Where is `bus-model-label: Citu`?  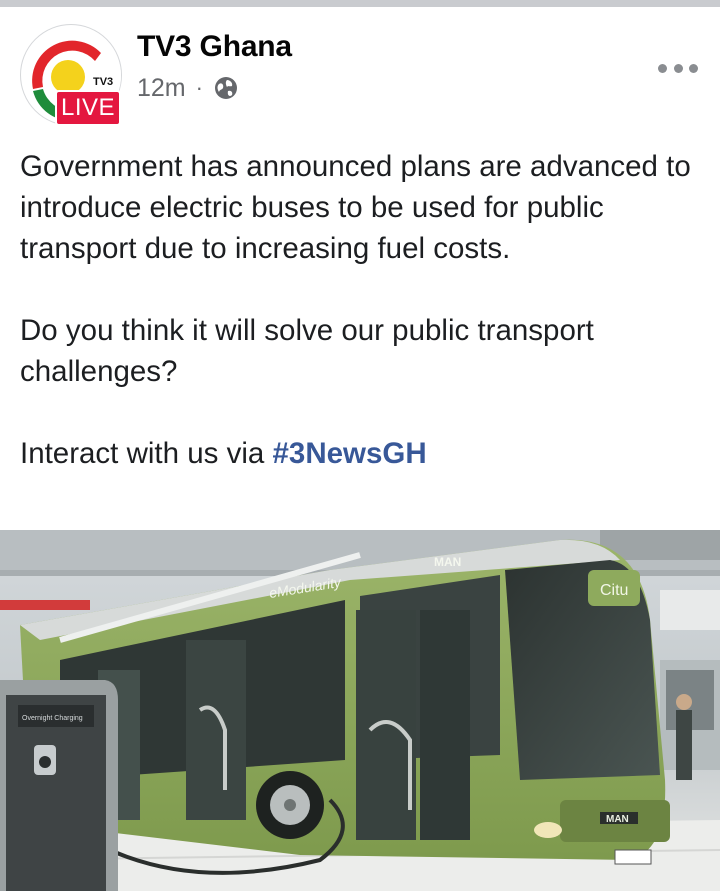
bus-model-label: Citu is located at coordinates (614, 590).